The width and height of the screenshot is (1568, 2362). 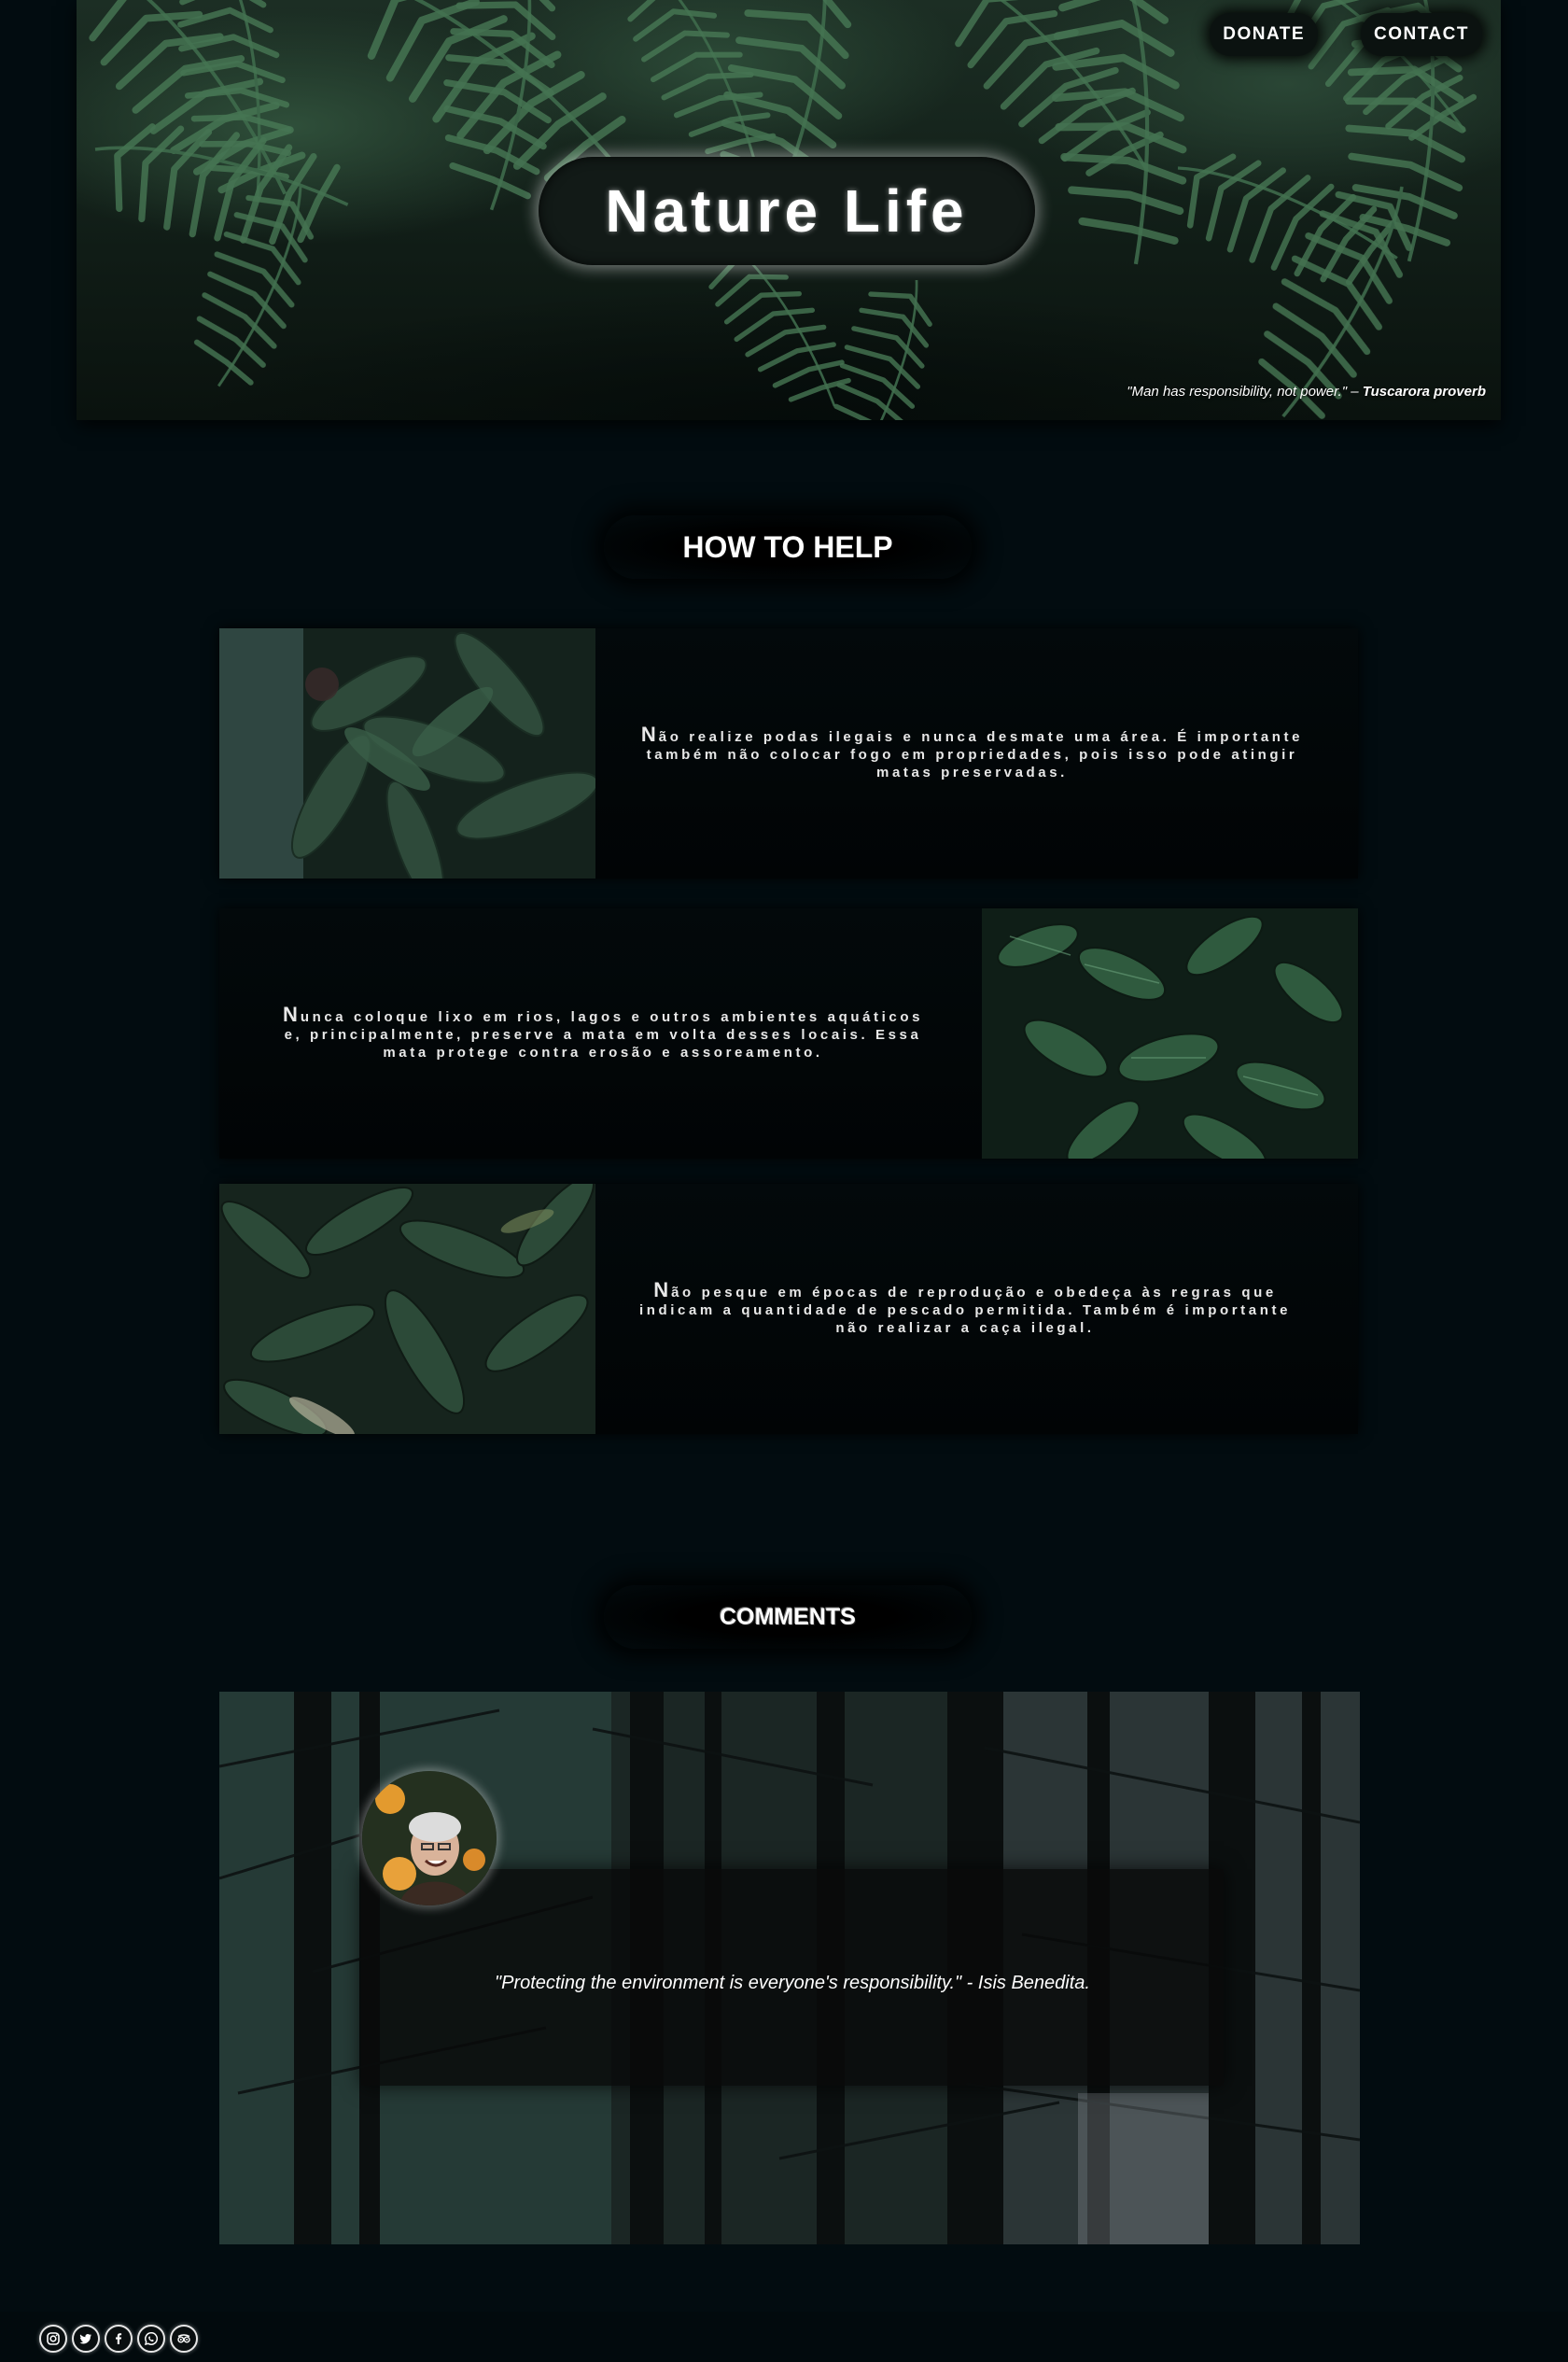 I want to click on how-to-help-heading: HOW TO HELP, so click(x=788, y=547).